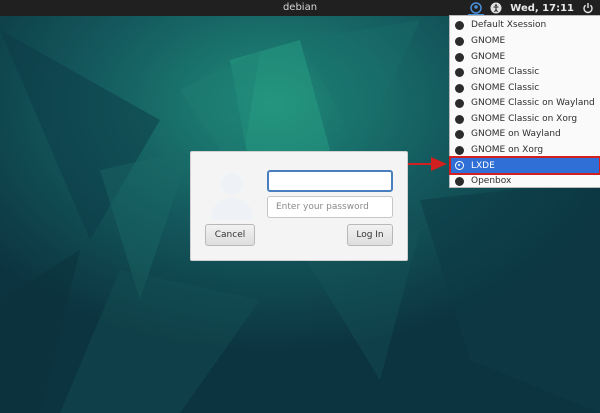 Image resolution: width=600 pixels, height=413 pixels. I want to click on session-item-label: GNOME Classic on Xorg, so click(524, 119).